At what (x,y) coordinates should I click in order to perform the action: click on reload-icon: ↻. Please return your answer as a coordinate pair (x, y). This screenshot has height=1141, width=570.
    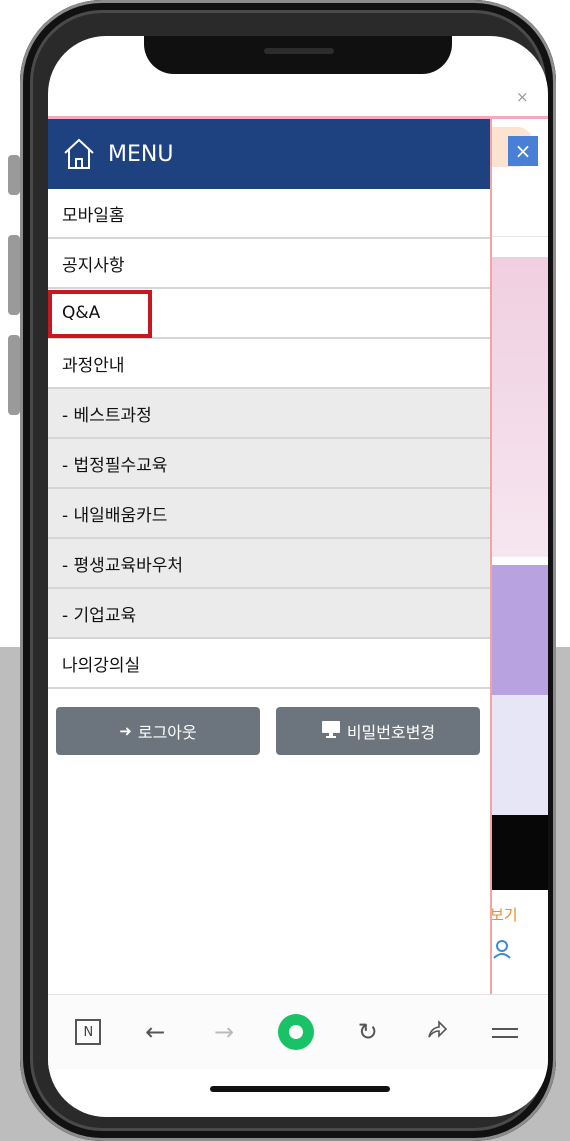
    Looking at the image, I should click on (368, 1032).